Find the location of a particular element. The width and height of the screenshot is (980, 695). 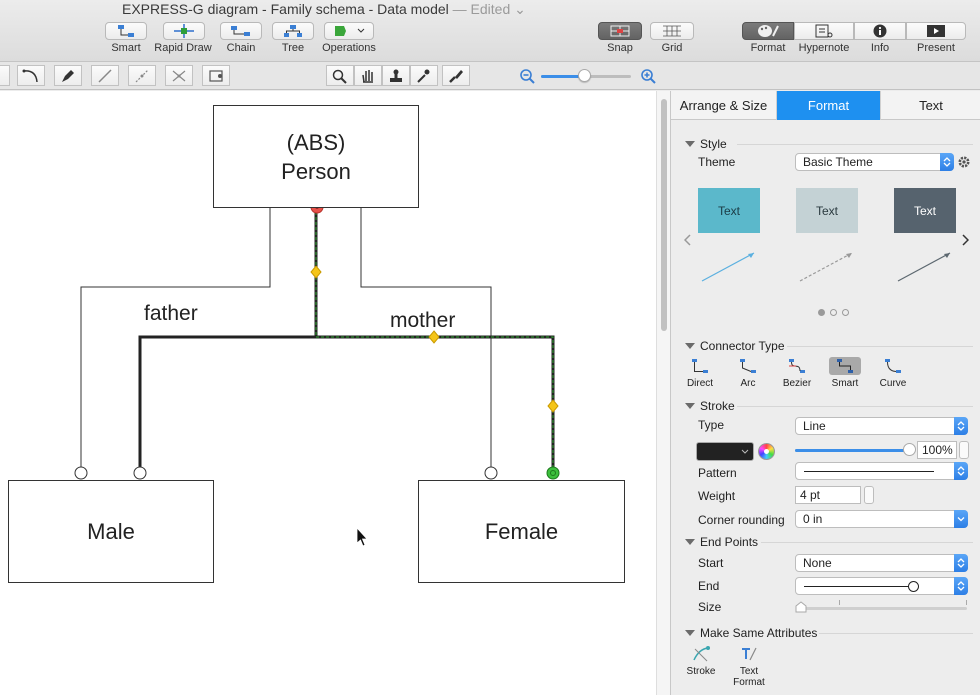

theme-card-teal: Text is located at coordinates (729, 210).